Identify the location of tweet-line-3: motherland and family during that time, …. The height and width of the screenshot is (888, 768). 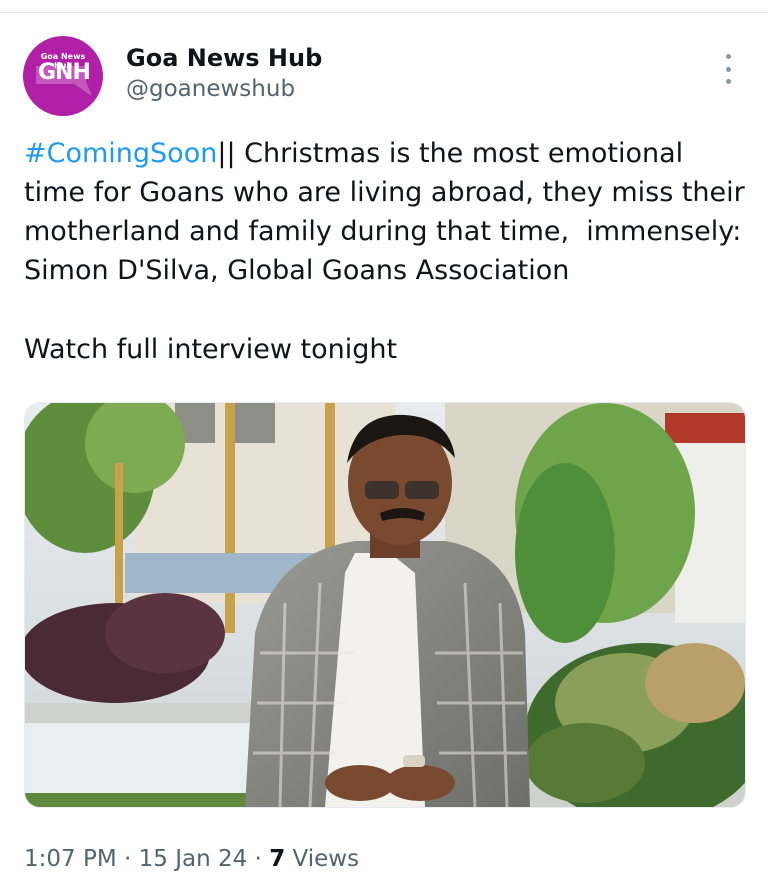
(383, 231).